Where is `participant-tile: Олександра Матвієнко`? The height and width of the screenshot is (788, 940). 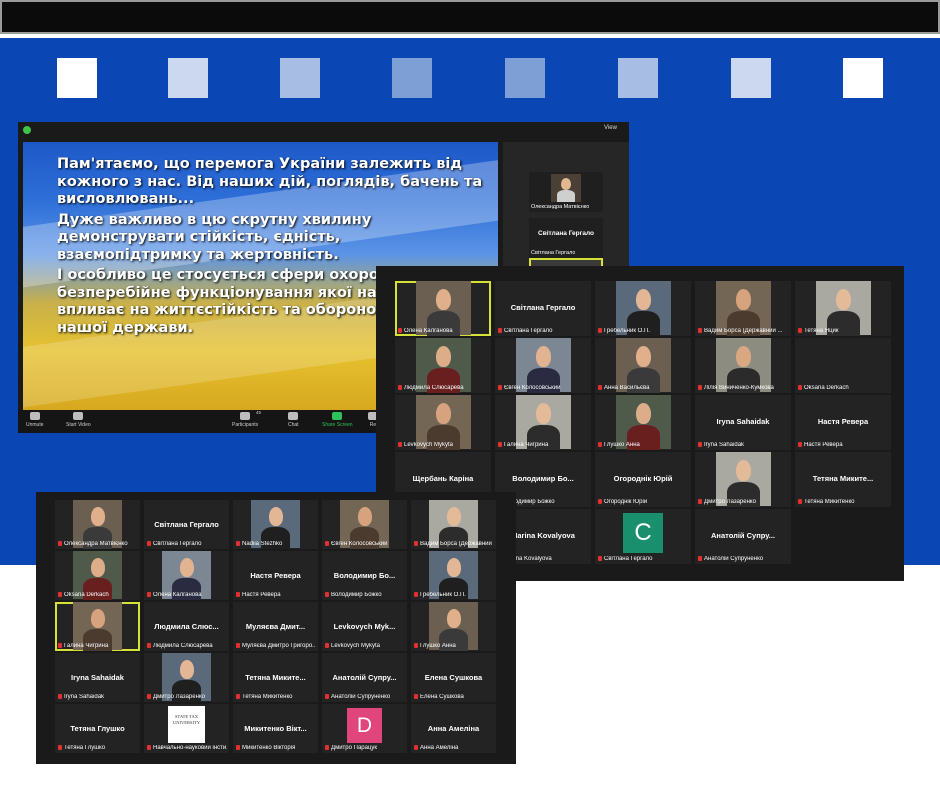
participant-tile: Олександра Матвієнко is located at coordinates (97, 524).